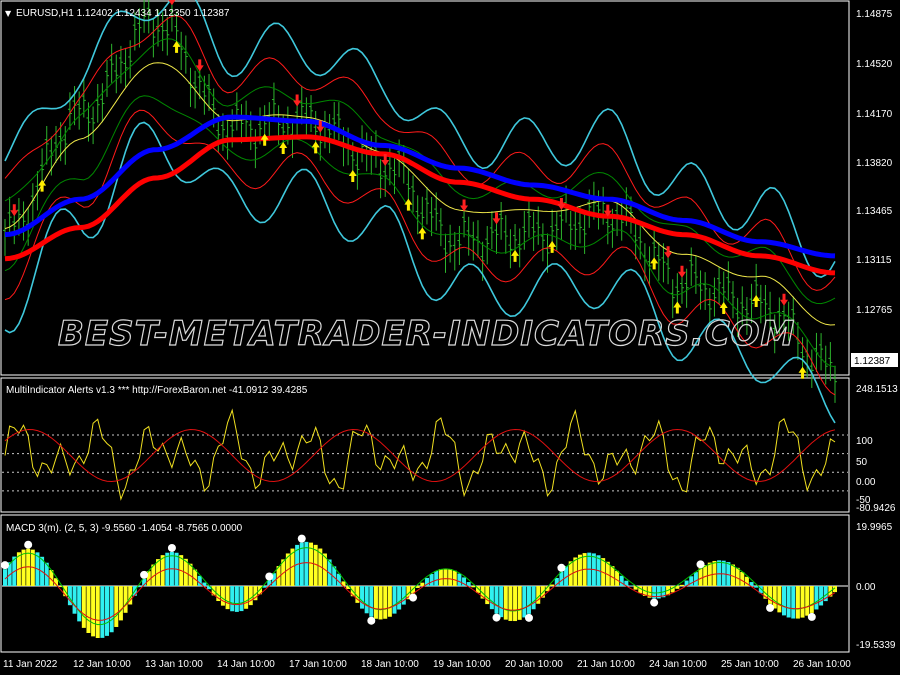 The width and height of the screenshot is (900, 675). I want to click on price-tick: 1.13820, so click(874, 163).